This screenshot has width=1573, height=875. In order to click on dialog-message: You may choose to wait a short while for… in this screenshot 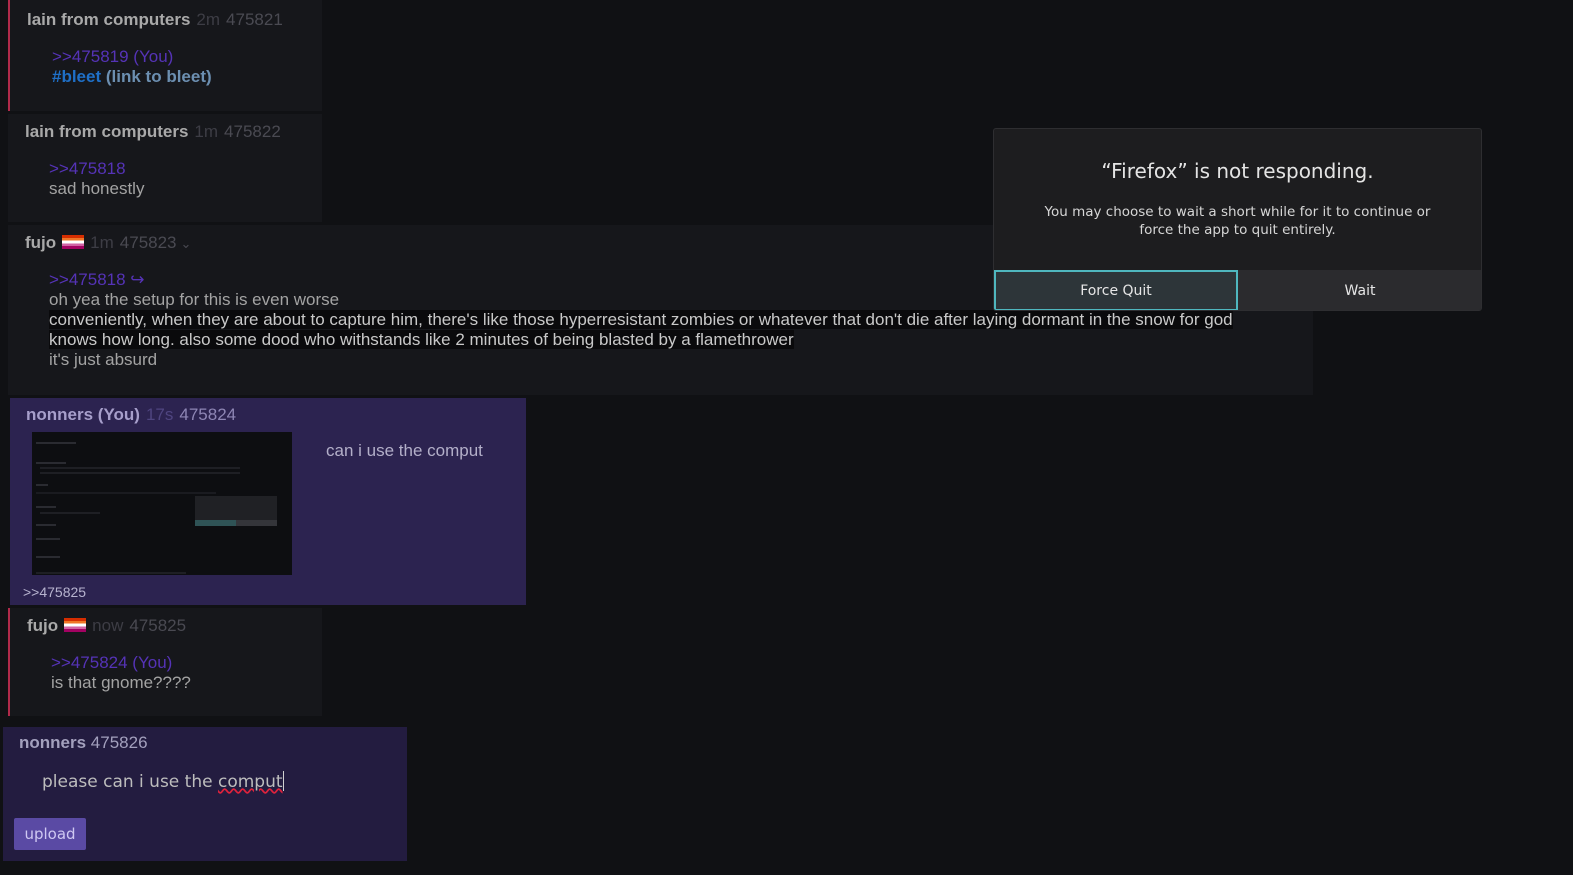, I will do `click(1237, 221)`.